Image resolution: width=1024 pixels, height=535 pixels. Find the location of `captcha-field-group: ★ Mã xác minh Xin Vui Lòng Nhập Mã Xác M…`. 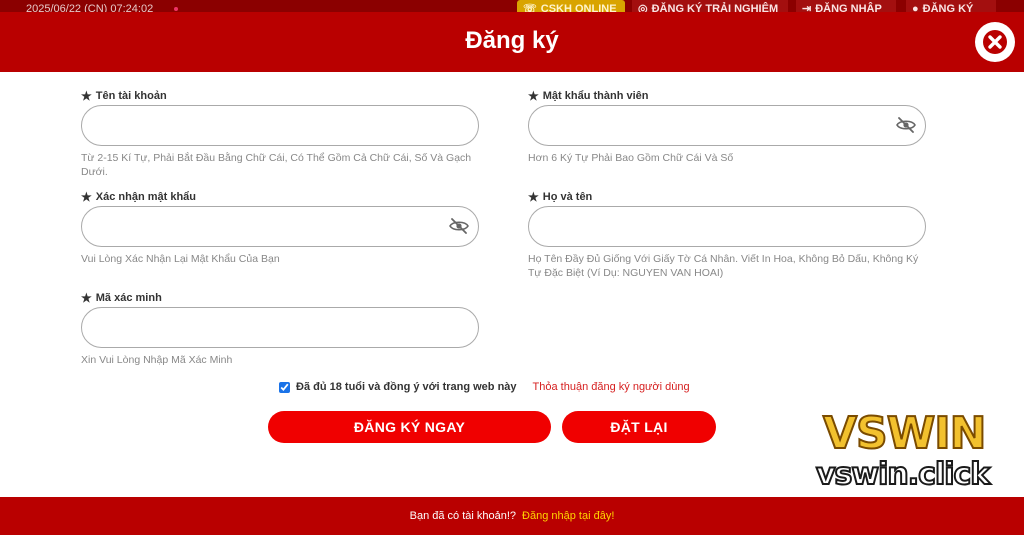

captcha-field-group: ★ Mã xác minh Xin Vui Lòng Nhập Mã Xác M… is located at coordinates (280, 329).